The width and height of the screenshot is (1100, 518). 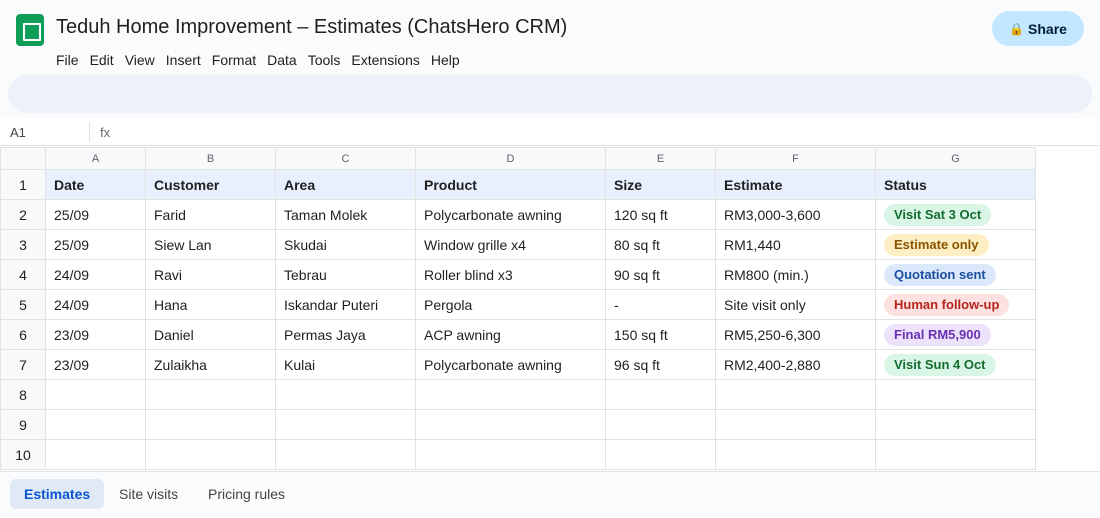 What do you see at coordinates (345, 364) in the screenshot?
I see `cell-area: Kulai` at bounding box center [345, 364].